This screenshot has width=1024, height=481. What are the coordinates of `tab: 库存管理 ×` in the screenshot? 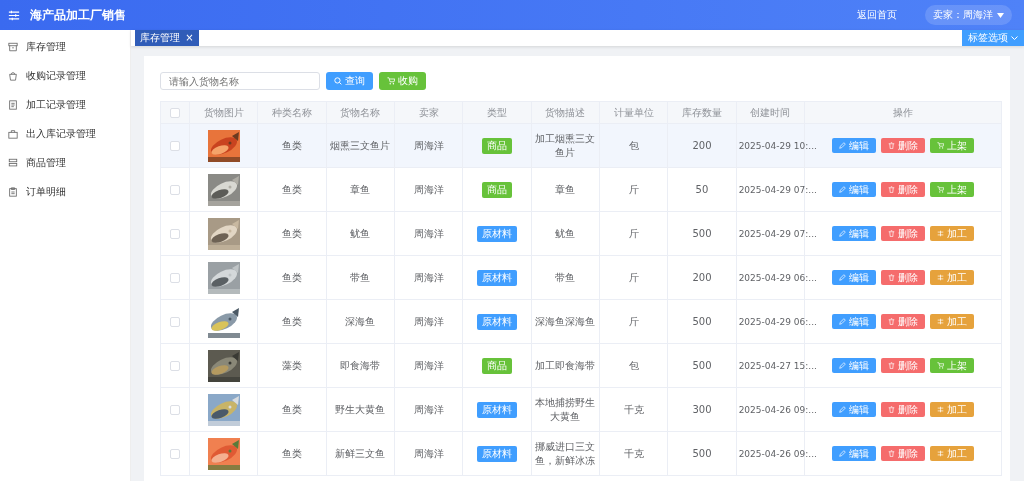 It's located at (167, 38).